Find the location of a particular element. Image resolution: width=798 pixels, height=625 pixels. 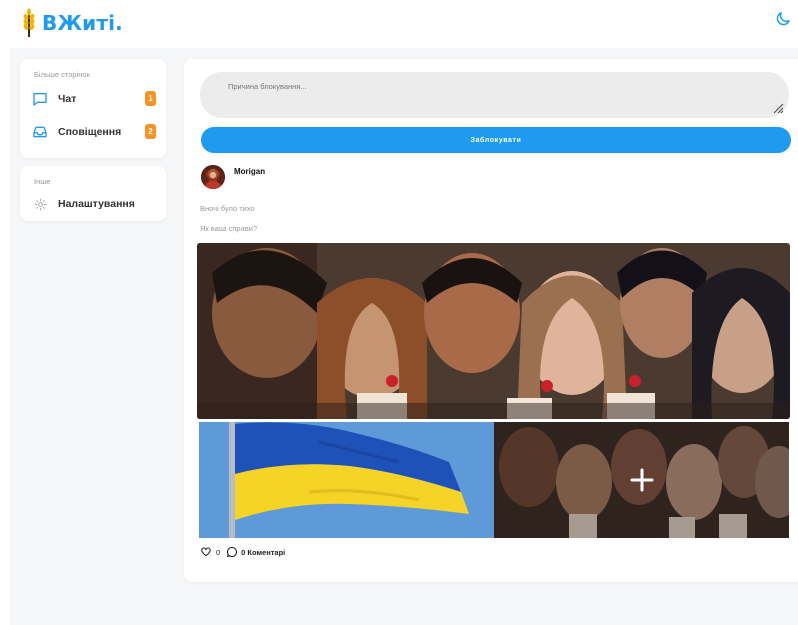

wheat-icon is located at coordinates (29, 22).